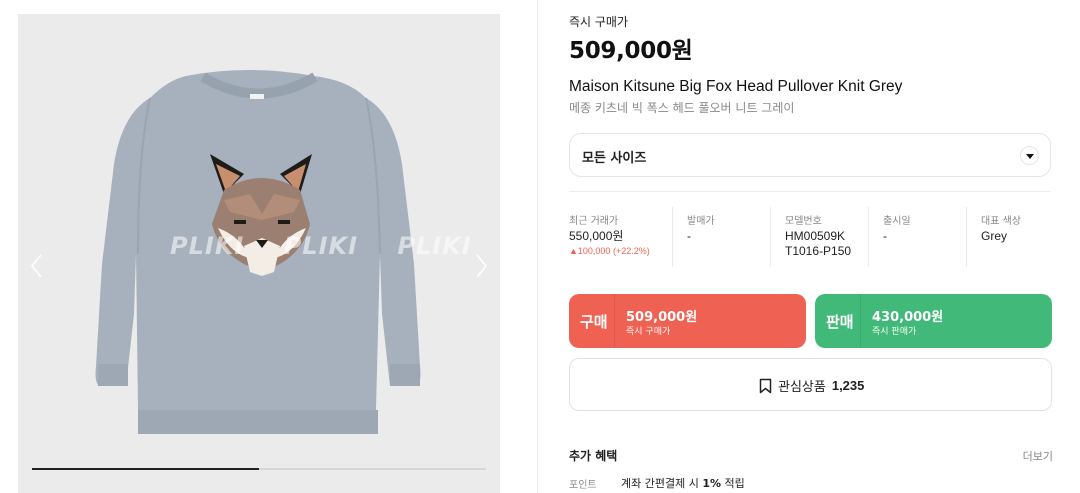 This screenshot has width=1080, height=493. I want to click on buy-button: 구매 509,000원 즉시 구매가, so click(687, 321).